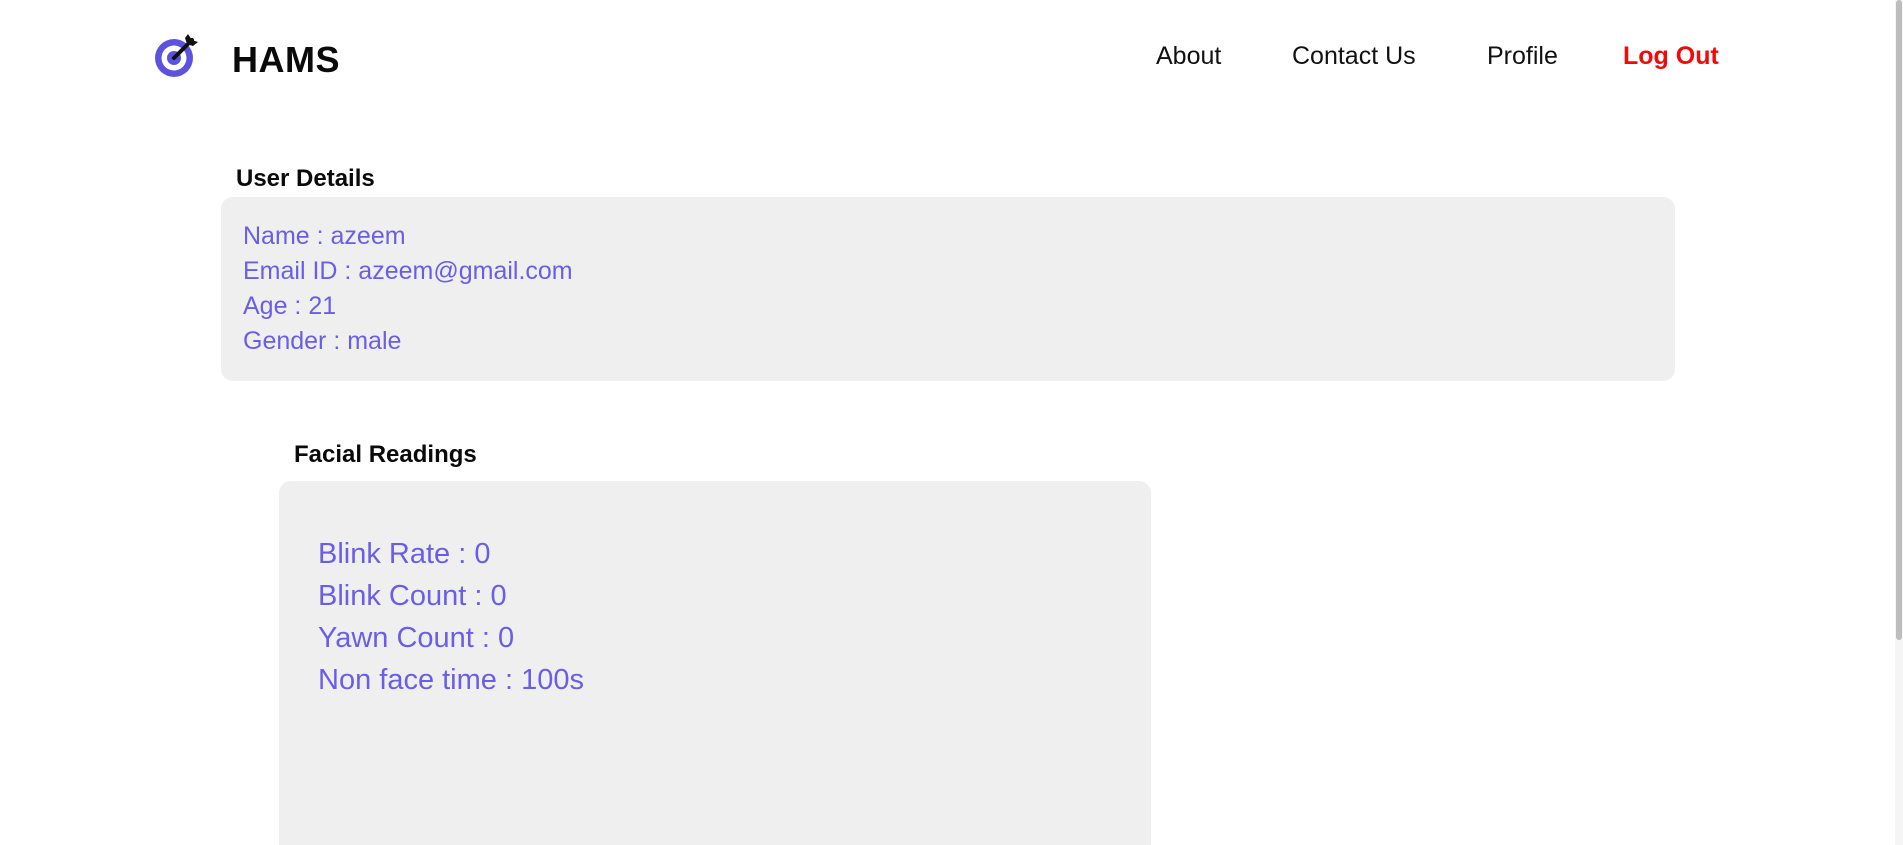 The height and width of the screenshot is (845, 1903). I want to click on user-name-field: Name : azeem, so click(324, 236).